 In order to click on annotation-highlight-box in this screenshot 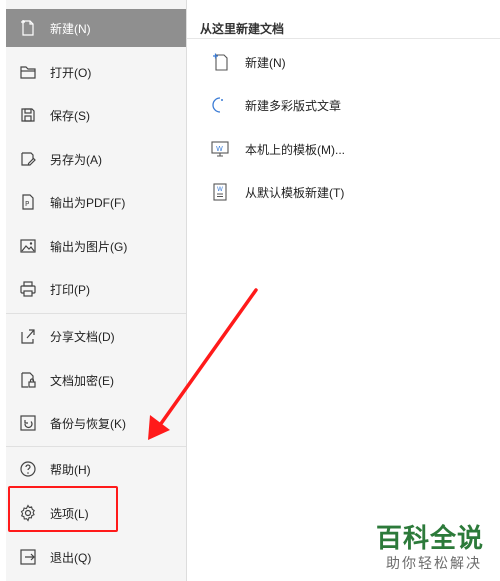, I will do `click(63, 509)`.